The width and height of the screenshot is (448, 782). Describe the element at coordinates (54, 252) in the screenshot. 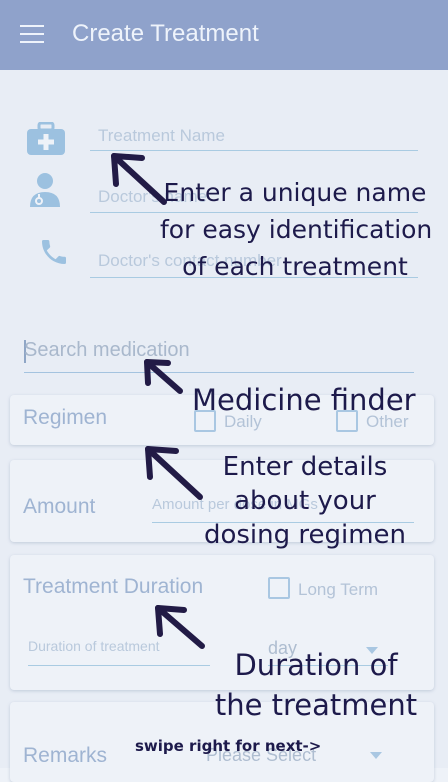

I see `phone-icon` at that location.